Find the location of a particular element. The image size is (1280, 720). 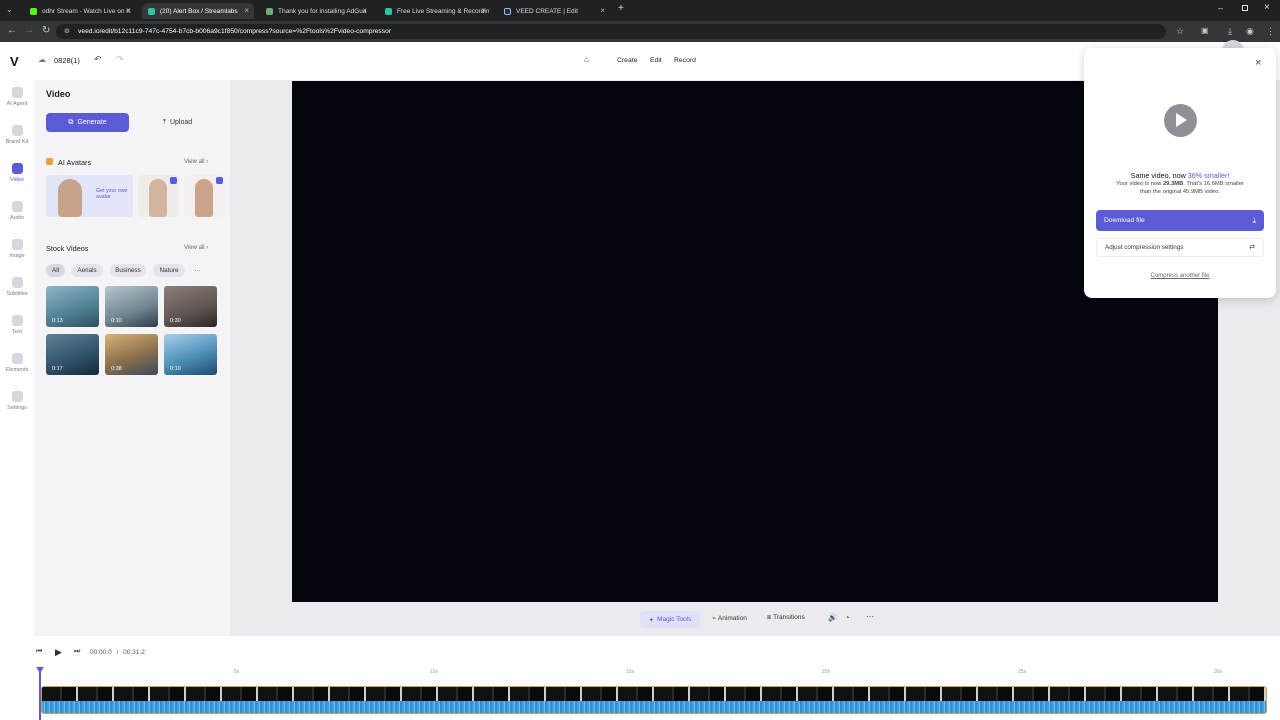

filter-all: All is located at coordinates (55, 270).